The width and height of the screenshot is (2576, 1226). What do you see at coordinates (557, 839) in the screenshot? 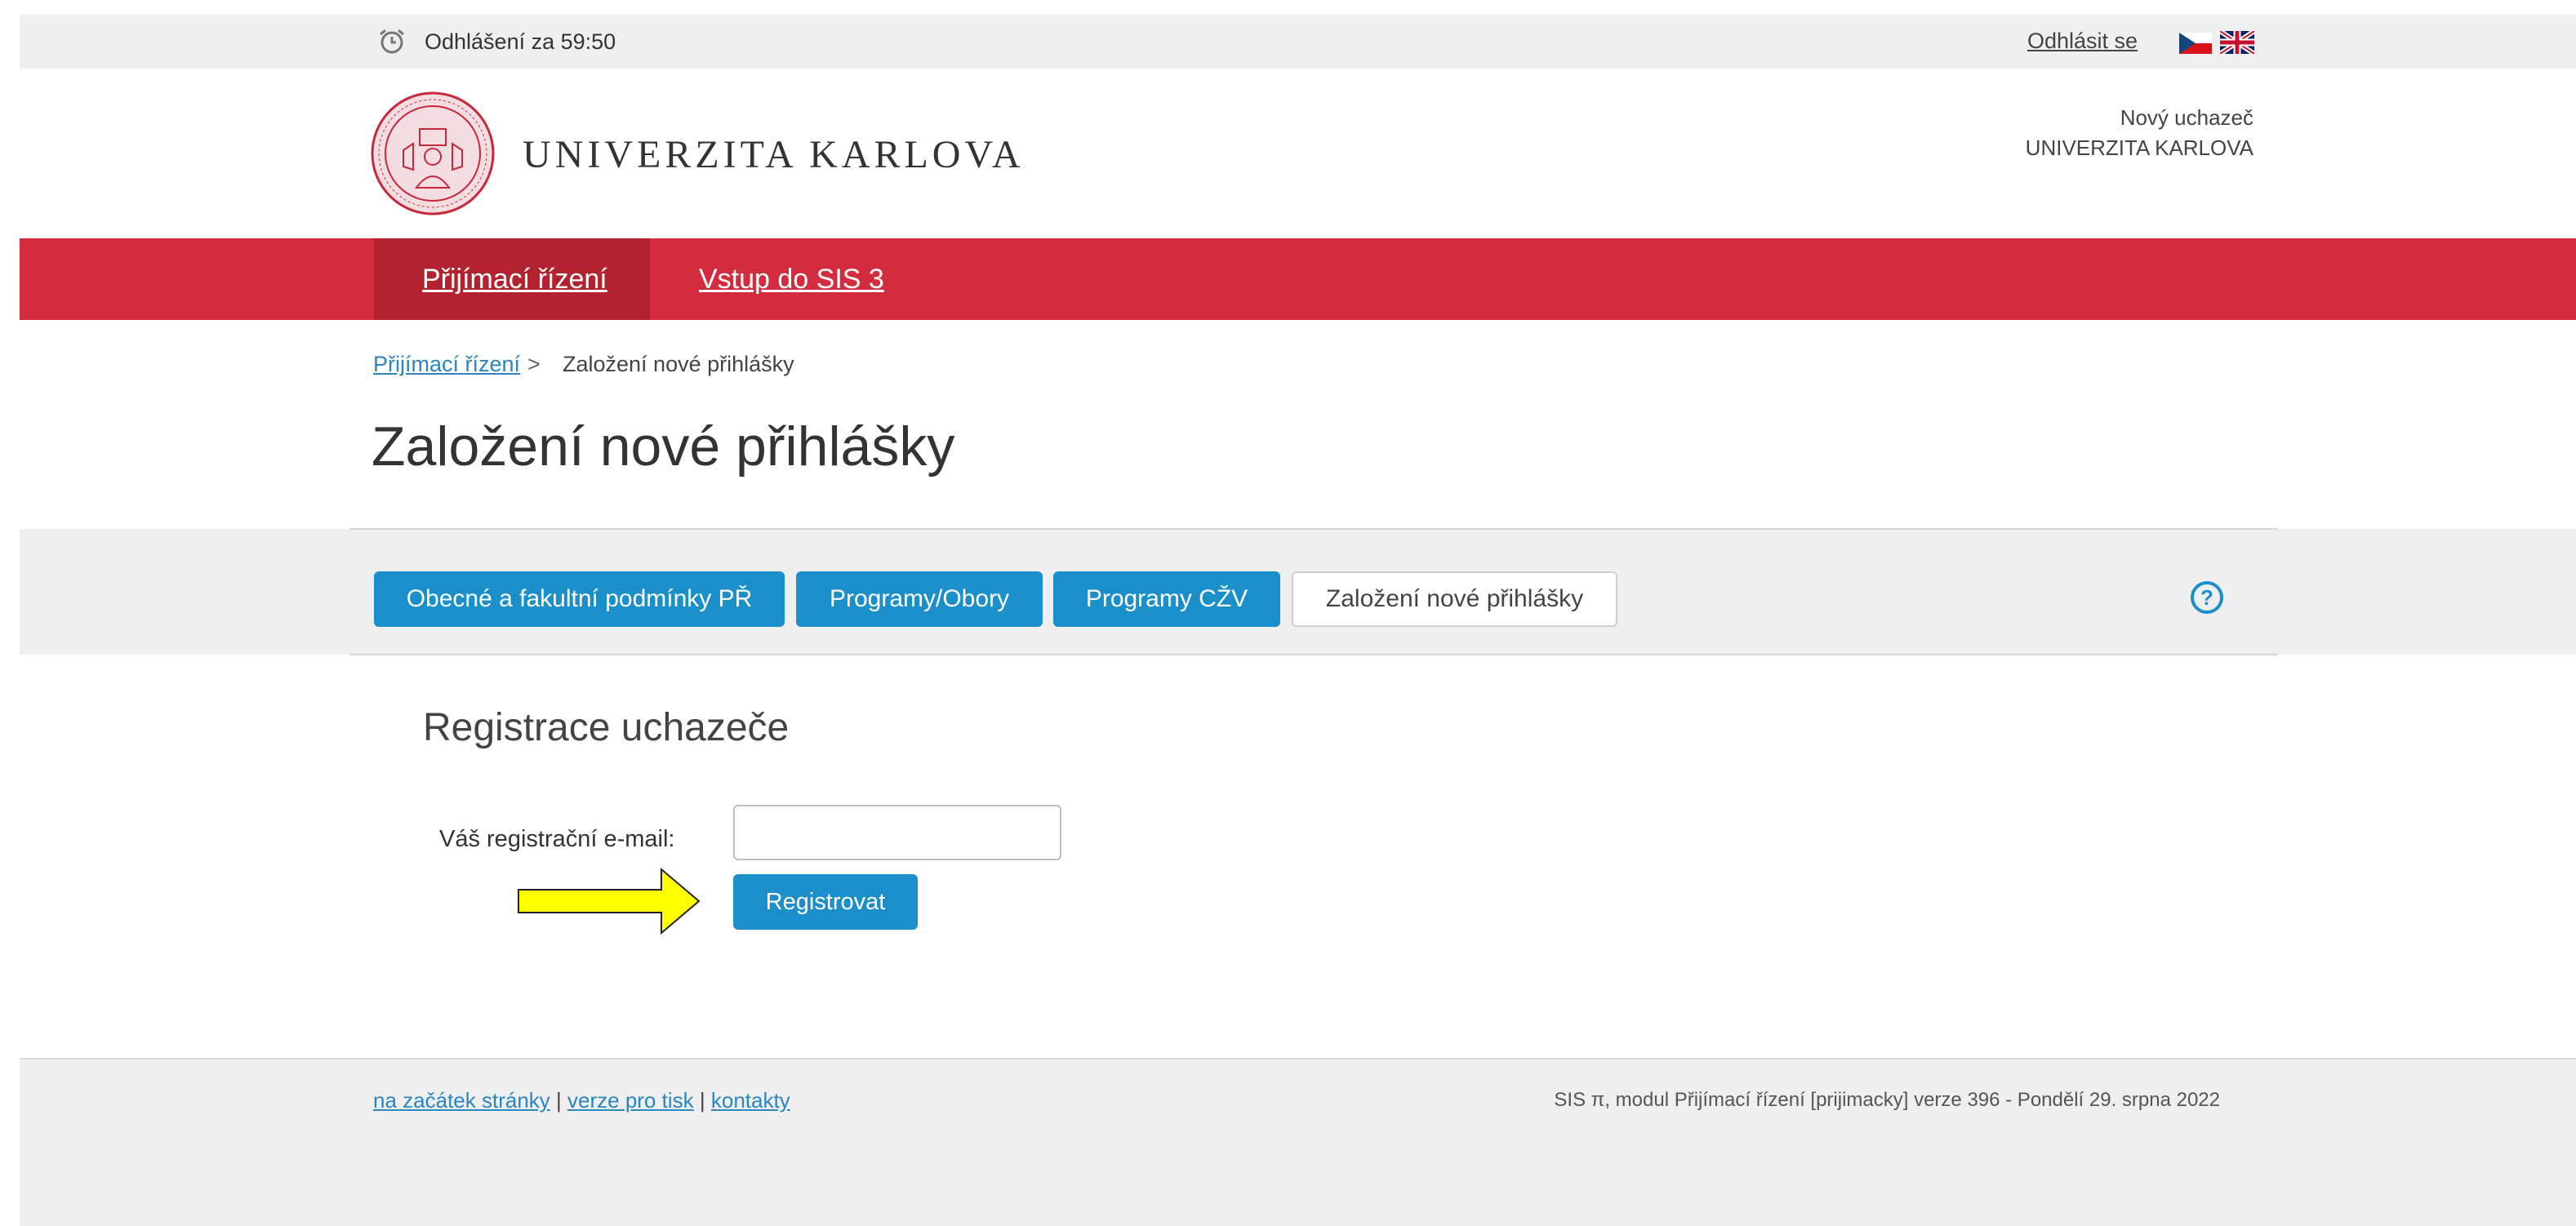
I see `email-label: Váš registrační e-mail:` at bounding box center [557, 839].